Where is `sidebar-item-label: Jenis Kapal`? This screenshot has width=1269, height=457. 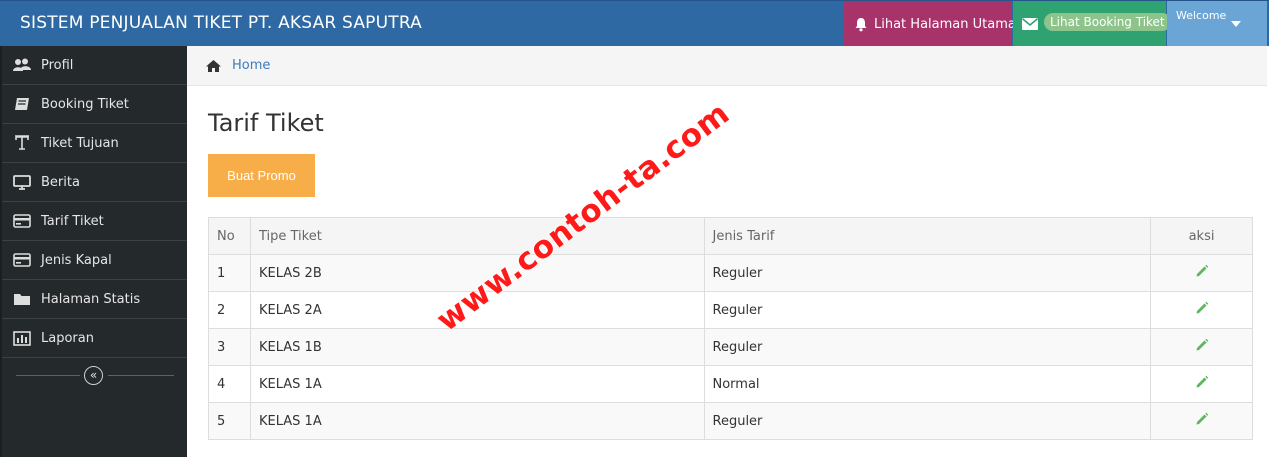 sidebar-item-label: Jenis Kapal is located at coordinates (76, 260).